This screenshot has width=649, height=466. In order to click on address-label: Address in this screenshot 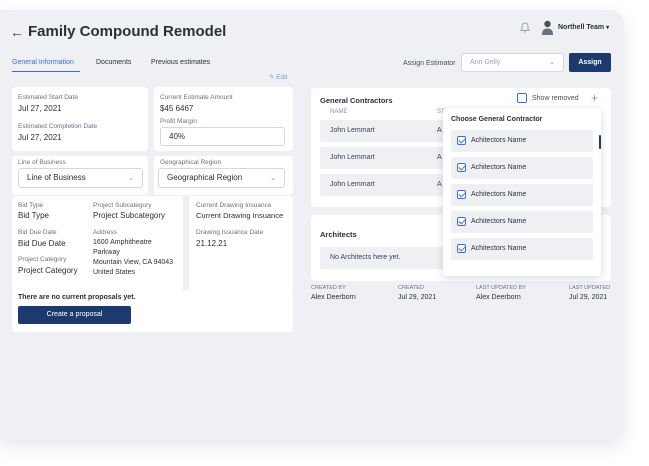, I will do `click(105, 232)`.